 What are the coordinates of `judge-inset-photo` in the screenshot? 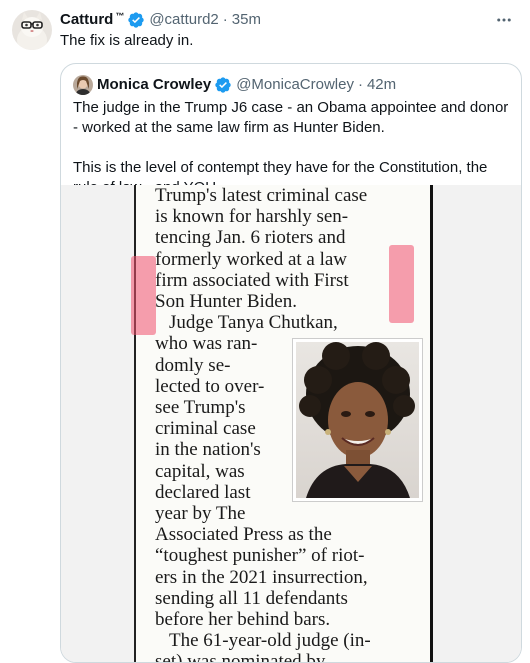 It's located at (357, 420).